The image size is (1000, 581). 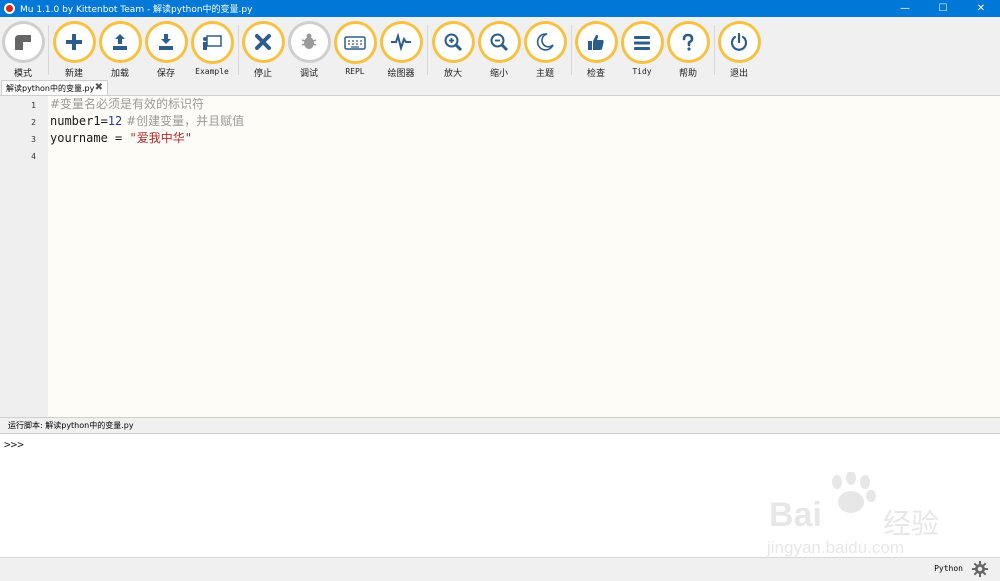 I want to click on code-number: 12, so click(x=115, y=121).